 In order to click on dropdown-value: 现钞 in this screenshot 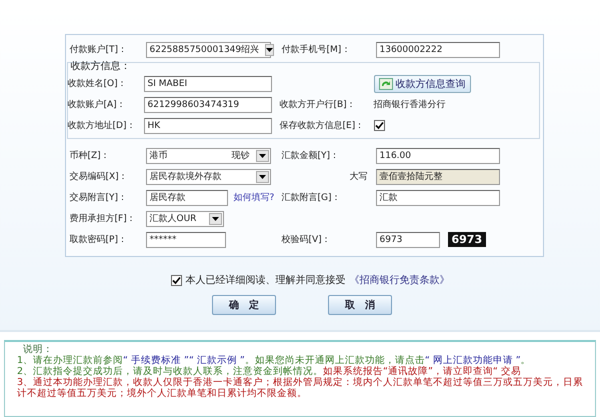, I will do `click(241, 156)`.